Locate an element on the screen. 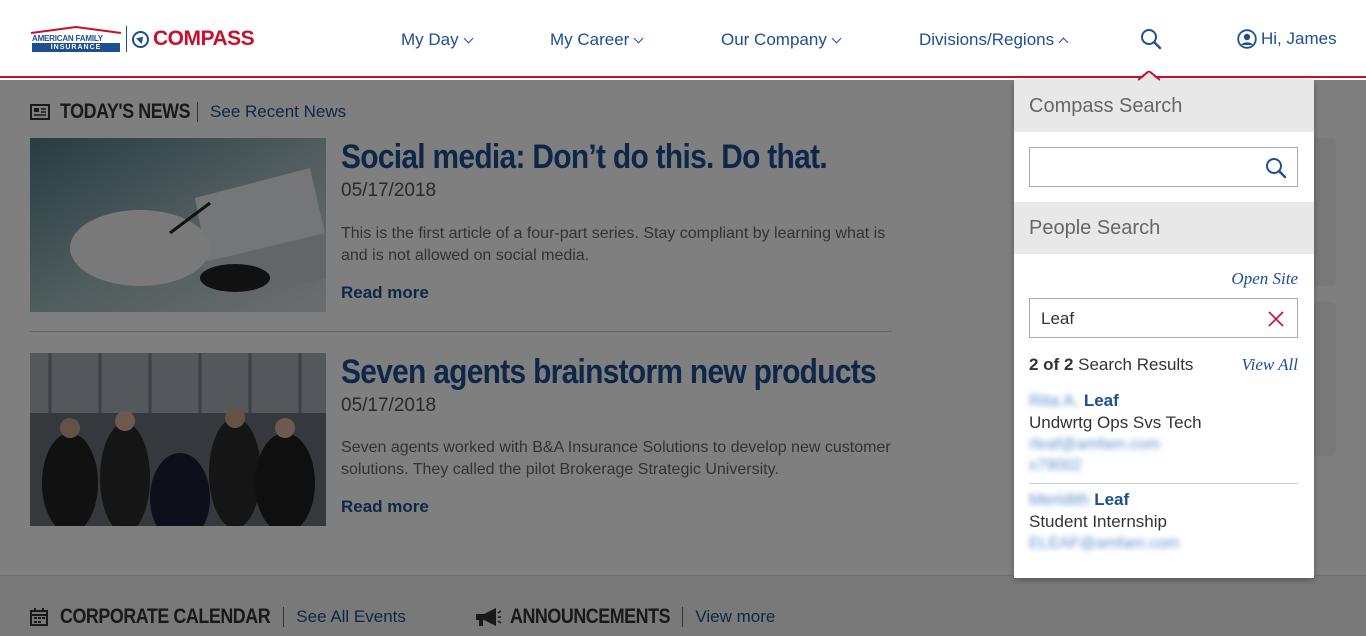 This screenshot has height=636, width=1366. compass-logo-text: COMPASS is located at coordinates (204, 38).